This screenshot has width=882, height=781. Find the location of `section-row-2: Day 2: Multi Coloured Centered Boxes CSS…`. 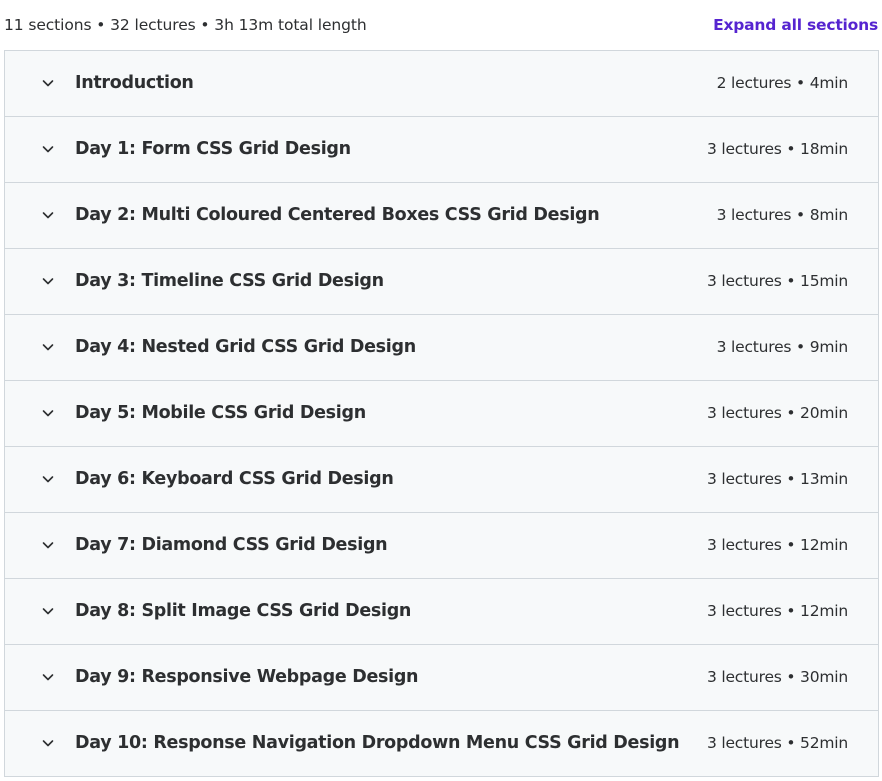

section-row-2: Day 2: Multi Coloured Centered Boxes CSS… is located at coordinates (441, 216).